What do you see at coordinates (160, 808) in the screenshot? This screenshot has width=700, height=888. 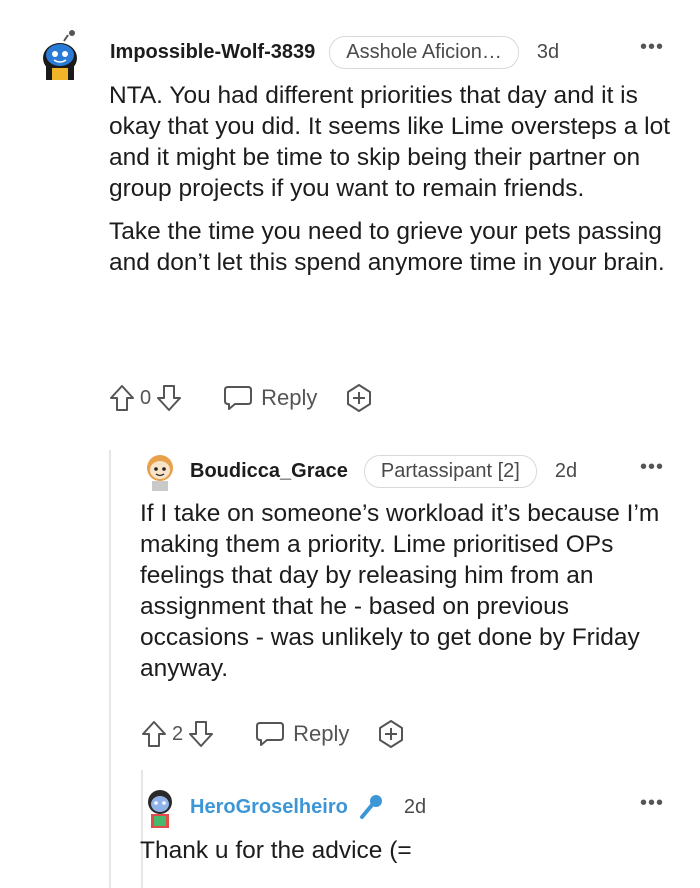 I see `avatar` at bounding box center [160, 808].